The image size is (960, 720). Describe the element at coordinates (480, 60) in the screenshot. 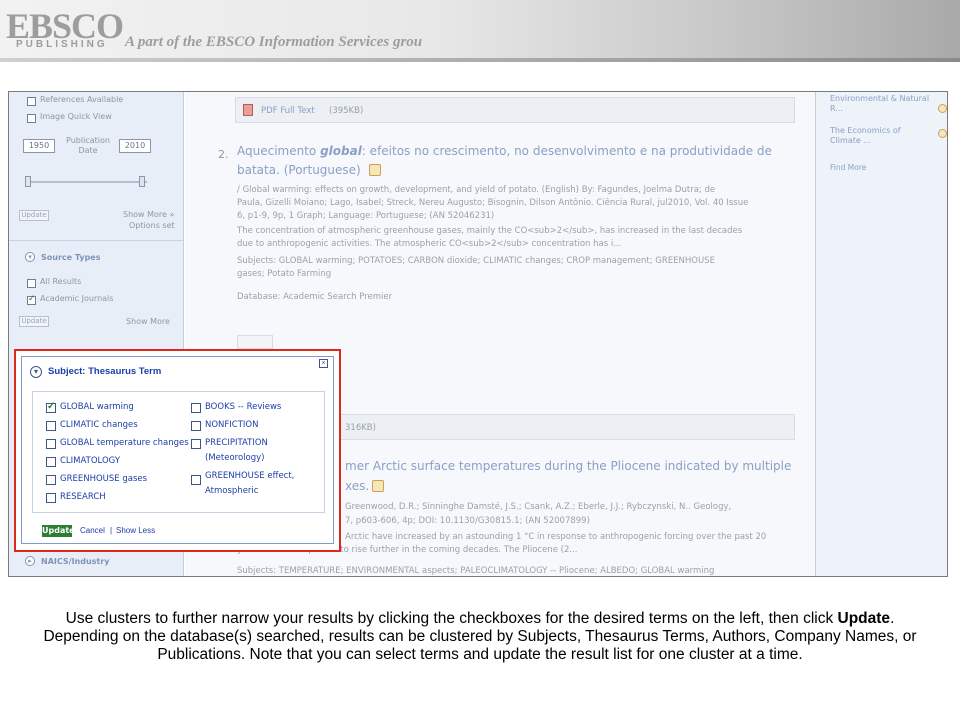

I see `banner-divider` at that location.